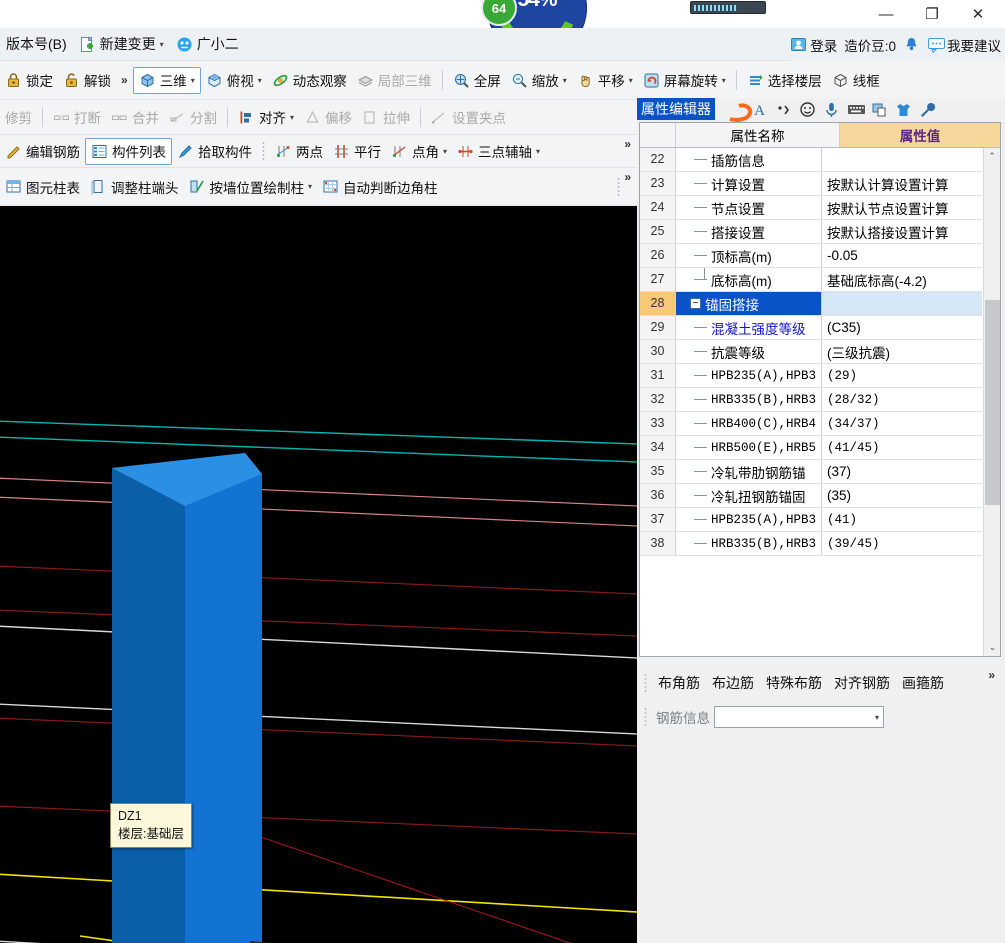 The width and height of the screenshot is (1005, 943). I want to click on scroll-up-icon: ⌃, so click(992, 156).